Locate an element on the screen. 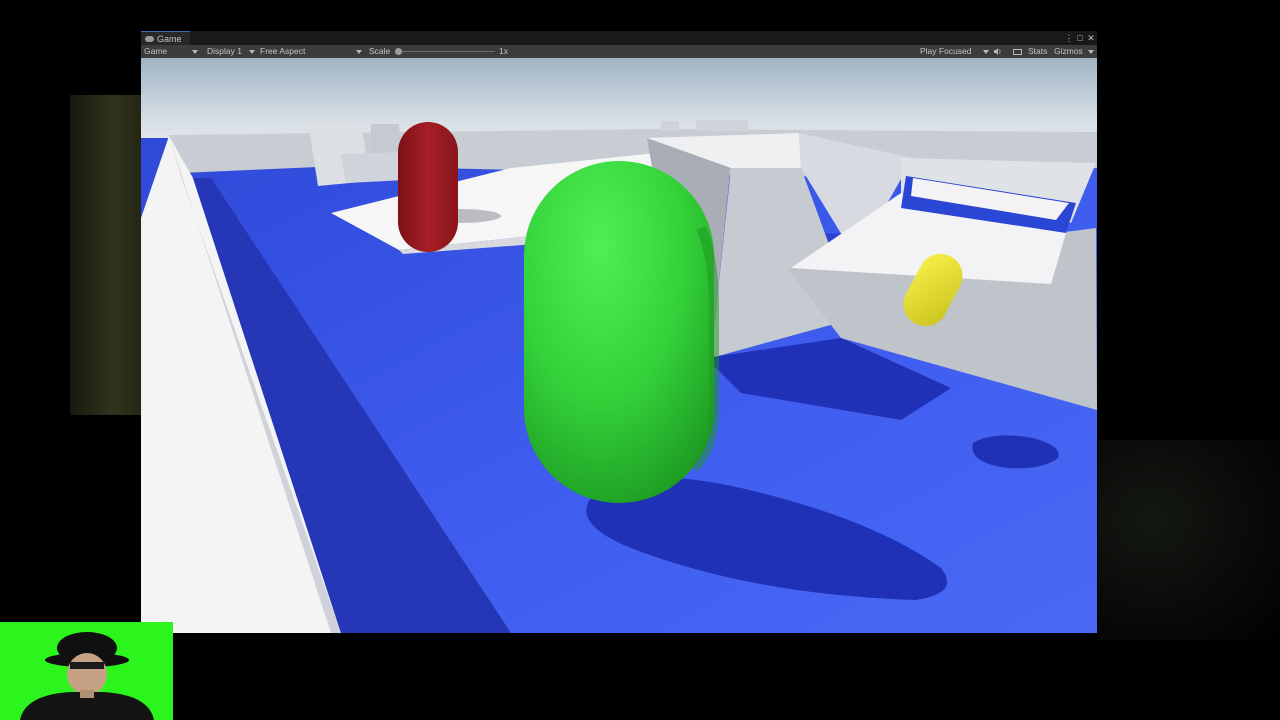 Image resolution: width=1280 pixels, height=720 pixels. scale-slider-handle is located at coordinates (398, 51).